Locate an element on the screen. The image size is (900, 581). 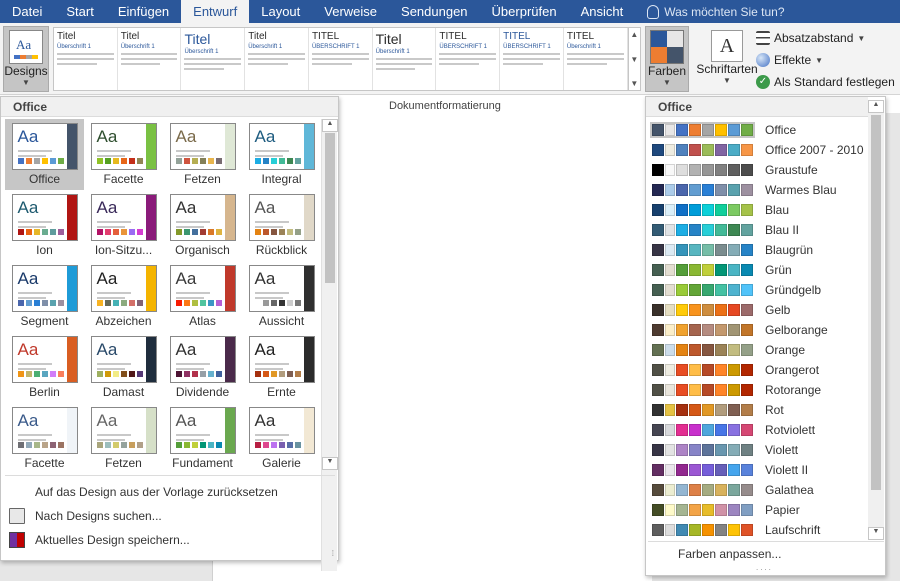
schriftarten-button: A Schriftarten ▼ is located at coordinates (727, 59).